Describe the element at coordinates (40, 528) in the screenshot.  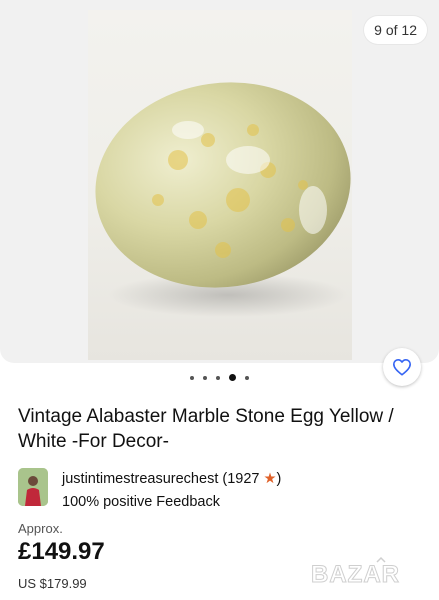
I see `approx-label: Approx.` at that location.